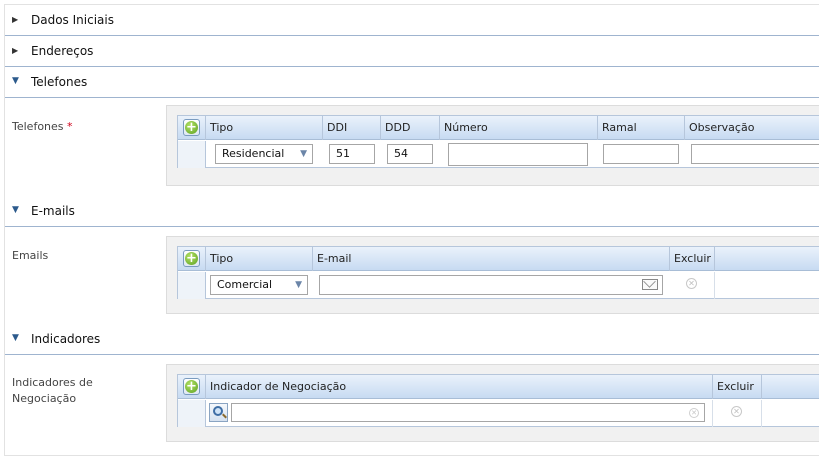 This screenshot has height=460, width=823. Describe the element at coordinates (52, 391) in the screenshot. I see `indicadores-field-label: Indicadores de Negociação` at that location.